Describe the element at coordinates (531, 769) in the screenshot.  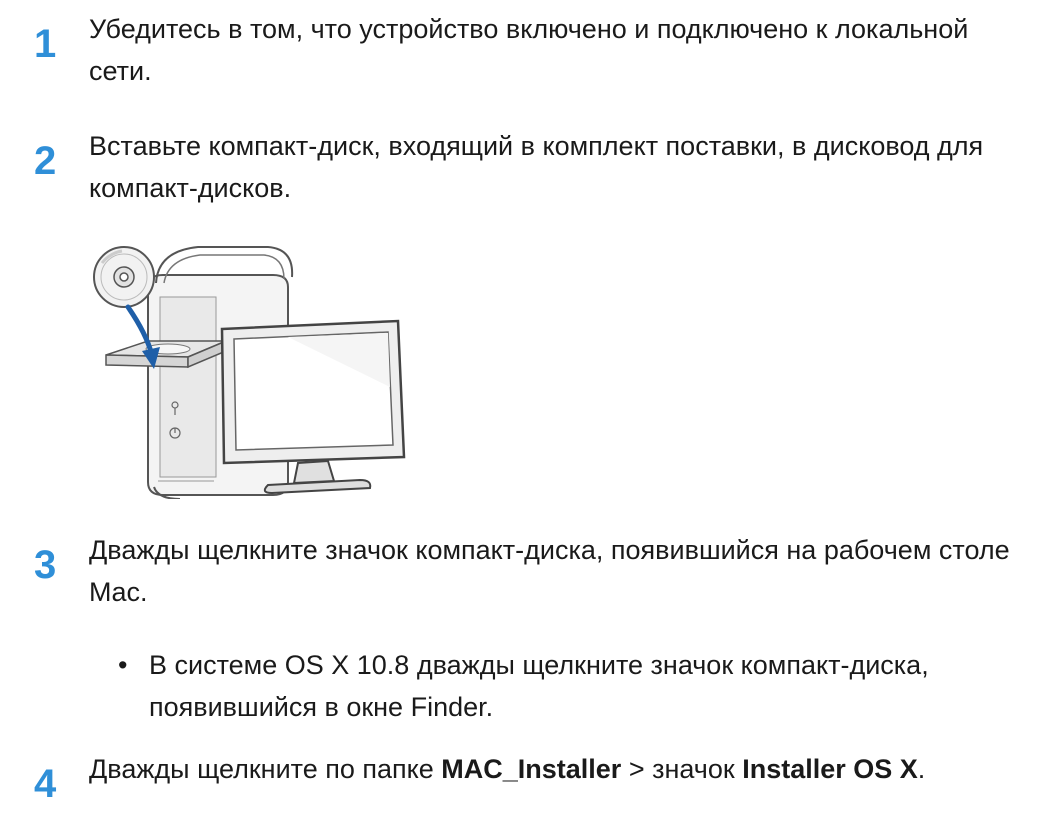
I see `folder-name: MAC_Installer` at that location.